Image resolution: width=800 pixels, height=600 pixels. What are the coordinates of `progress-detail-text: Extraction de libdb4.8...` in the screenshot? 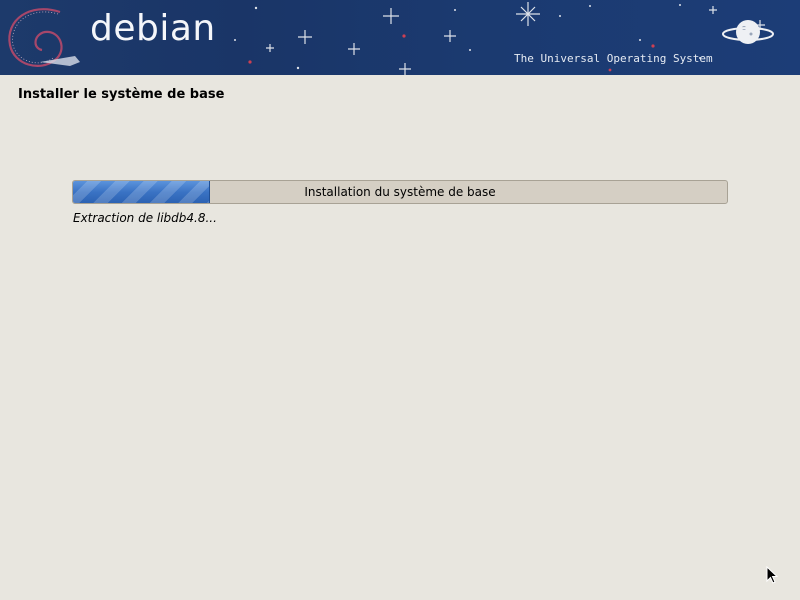 It's located at (145, 218).